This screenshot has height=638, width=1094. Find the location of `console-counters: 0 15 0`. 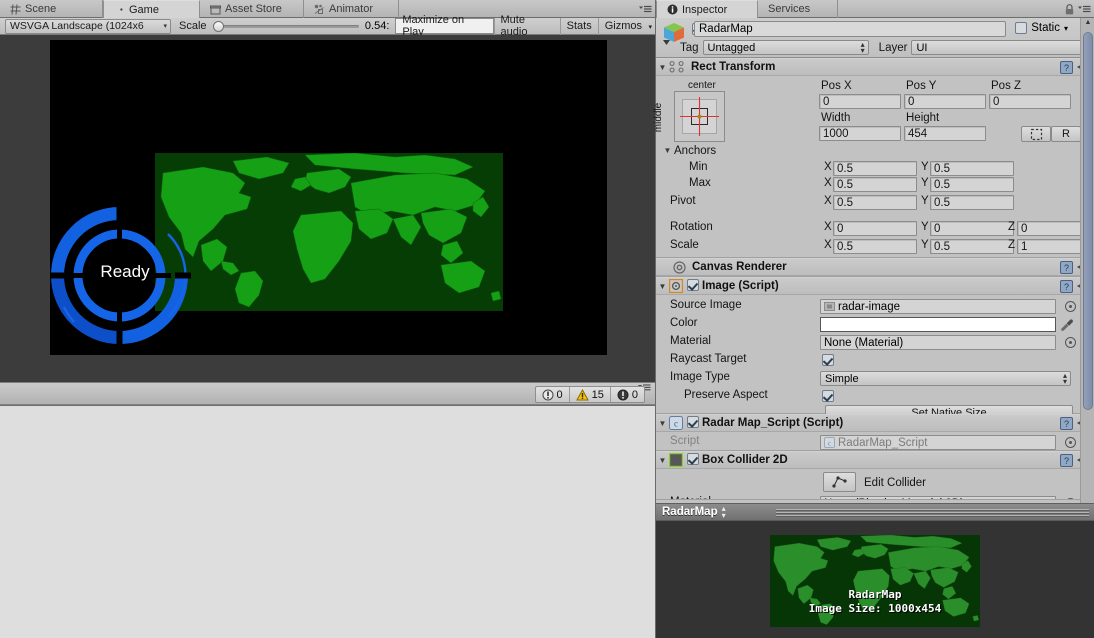

console-counters: 0 15 0 is located at coordinates (589, 394).